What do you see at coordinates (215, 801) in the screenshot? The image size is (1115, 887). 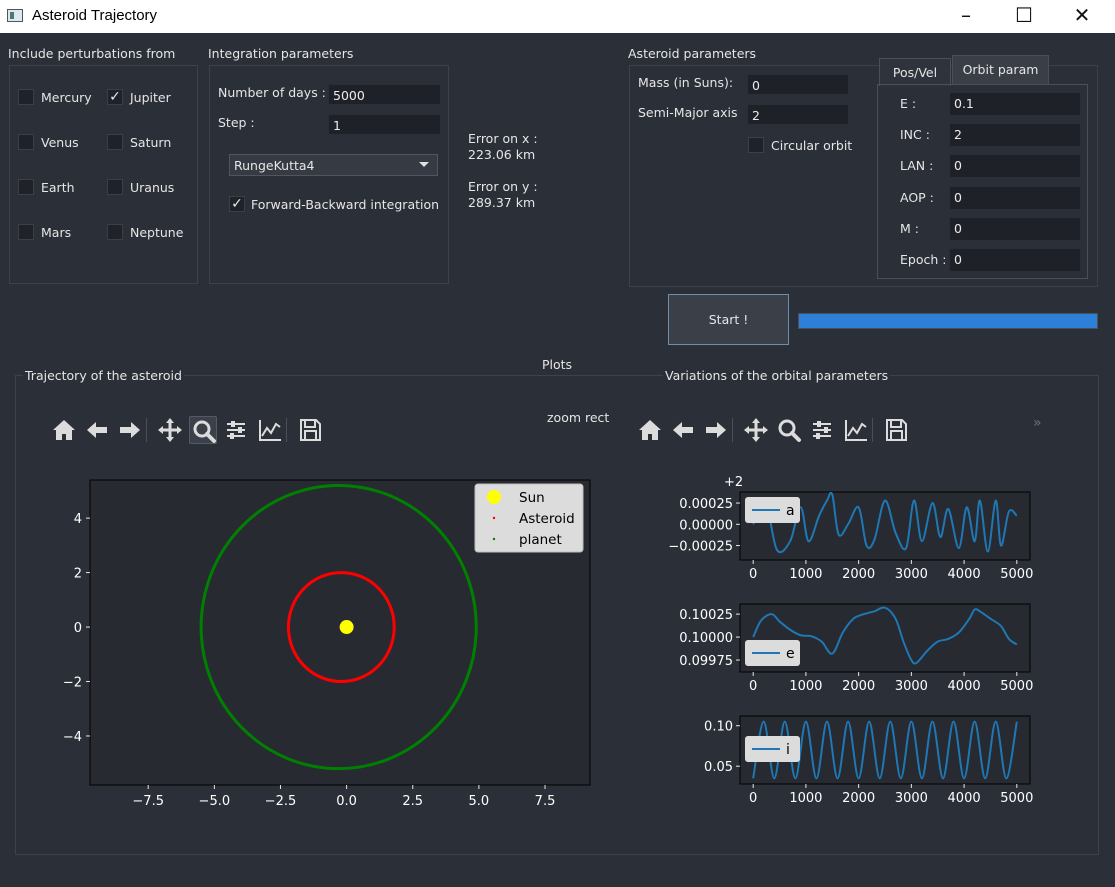 I see `x-tick-label: −5.0` at bounding box center [215, 801].